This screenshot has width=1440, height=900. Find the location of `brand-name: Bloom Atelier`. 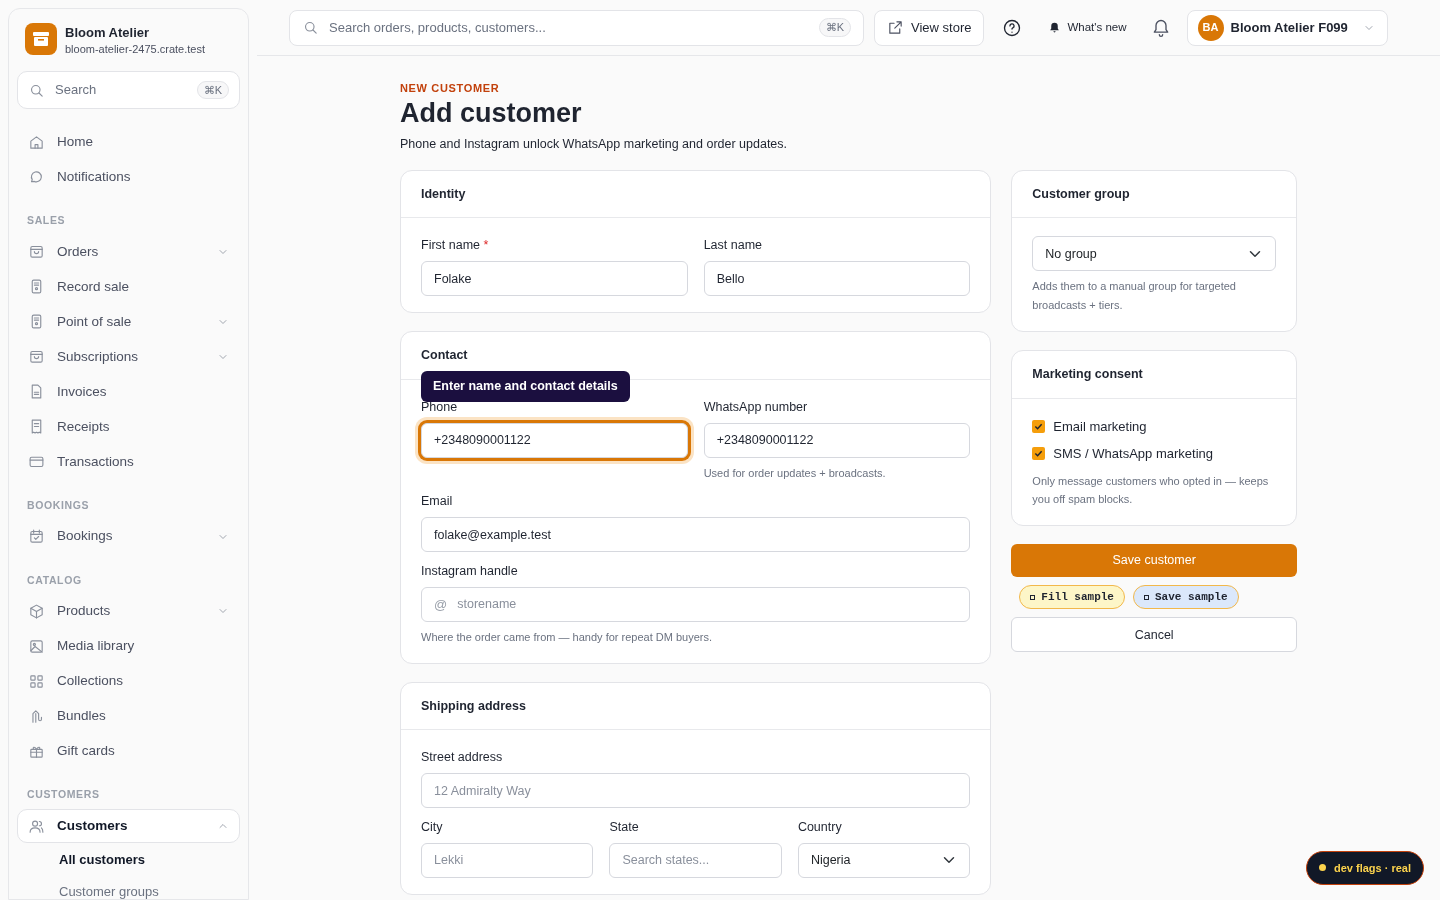

brand-name: Bloom Atelier is located at coordinates (108, 33).